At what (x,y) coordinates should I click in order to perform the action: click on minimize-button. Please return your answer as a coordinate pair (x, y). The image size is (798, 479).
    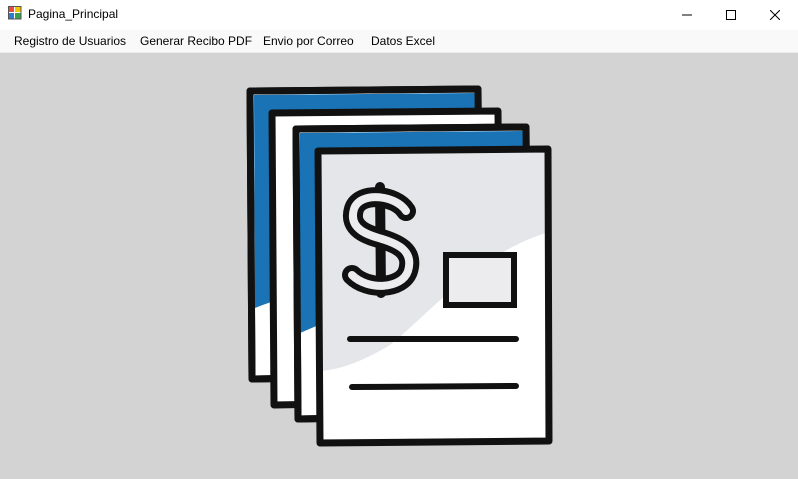
    Looking at the image, I should click on (687, 15).